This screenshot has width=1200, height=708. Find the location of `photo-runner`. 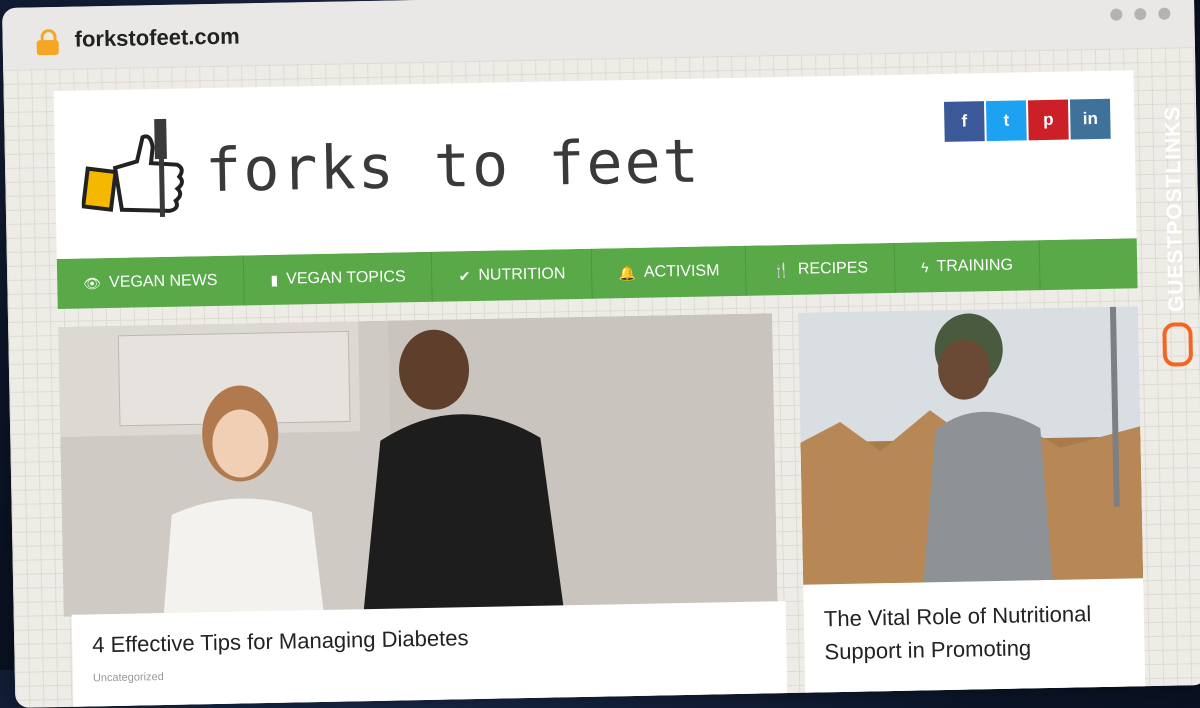

photo-runner is located at coordinates (970, 447).